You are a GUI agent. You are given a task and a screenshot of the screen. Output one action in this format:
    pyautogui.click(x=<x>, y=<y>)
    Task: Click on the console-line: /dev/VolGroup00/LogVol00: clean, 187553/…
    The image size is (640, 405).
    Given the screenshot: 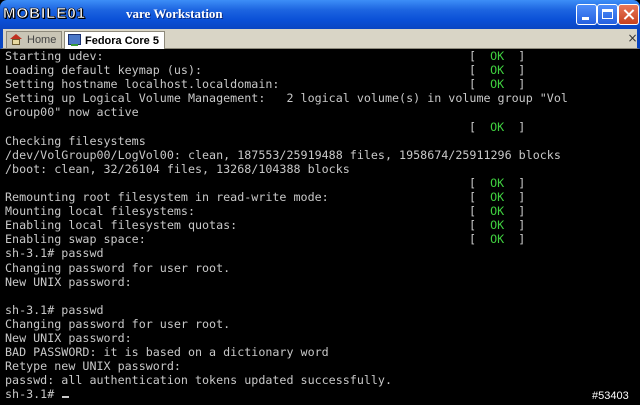 What is the action you would take?
    pyautogui.click(x=283, y=154)
    